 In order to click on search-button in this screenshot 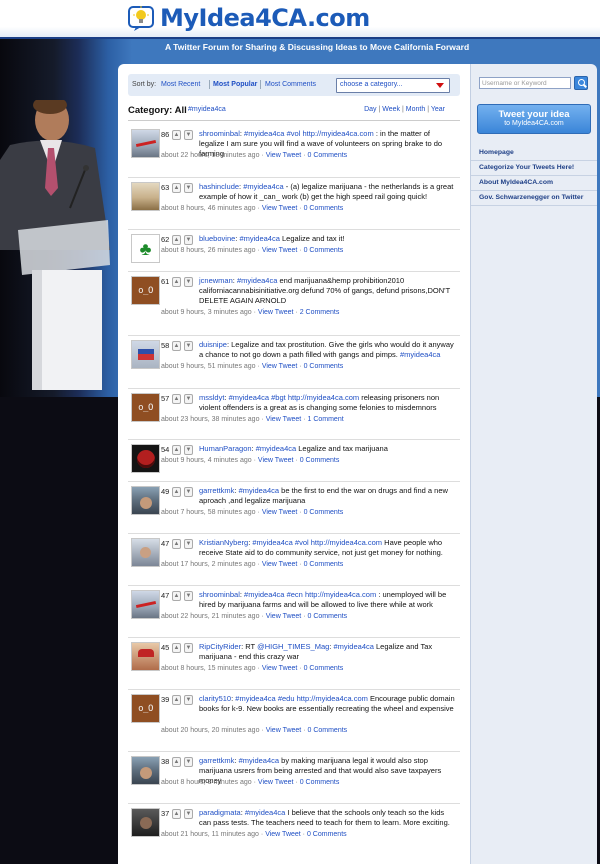, I will do `click(581, 83)`.